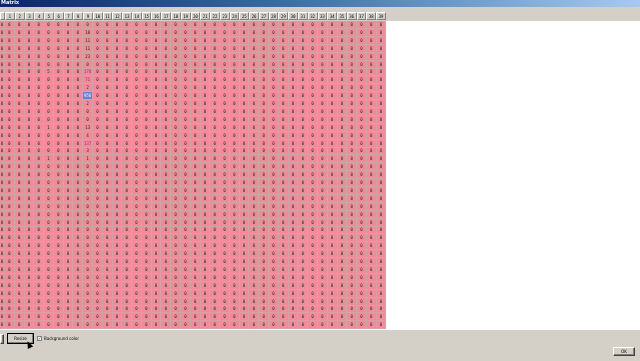  What do you see at coordinates (263, 16) in the screenshot?
I see `column-header: 27` at bounding box center [263, 16].